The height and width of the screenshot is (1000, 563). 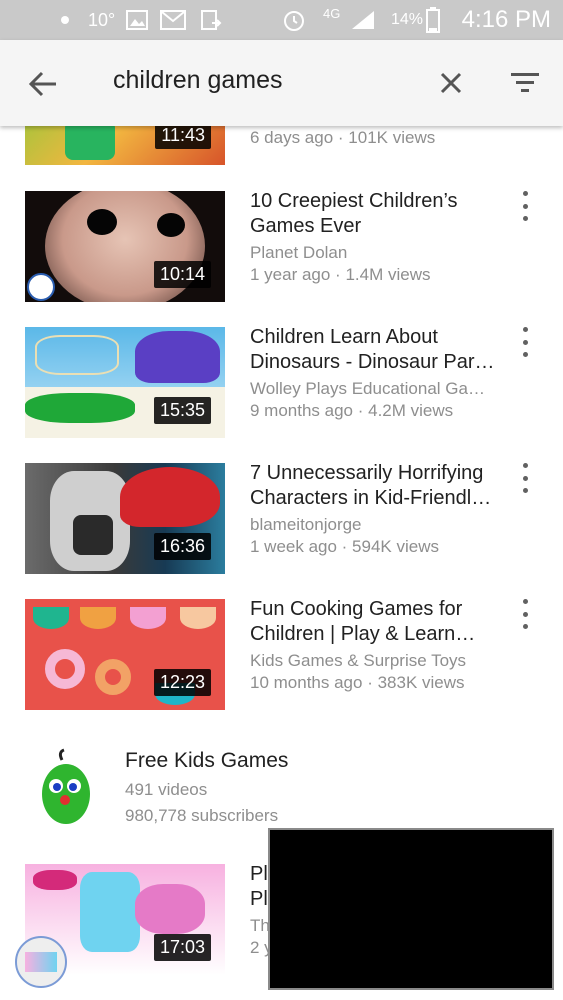 I want to click on video-meta: 9 months ago · 4.2M views, so click(x=352, y=410).